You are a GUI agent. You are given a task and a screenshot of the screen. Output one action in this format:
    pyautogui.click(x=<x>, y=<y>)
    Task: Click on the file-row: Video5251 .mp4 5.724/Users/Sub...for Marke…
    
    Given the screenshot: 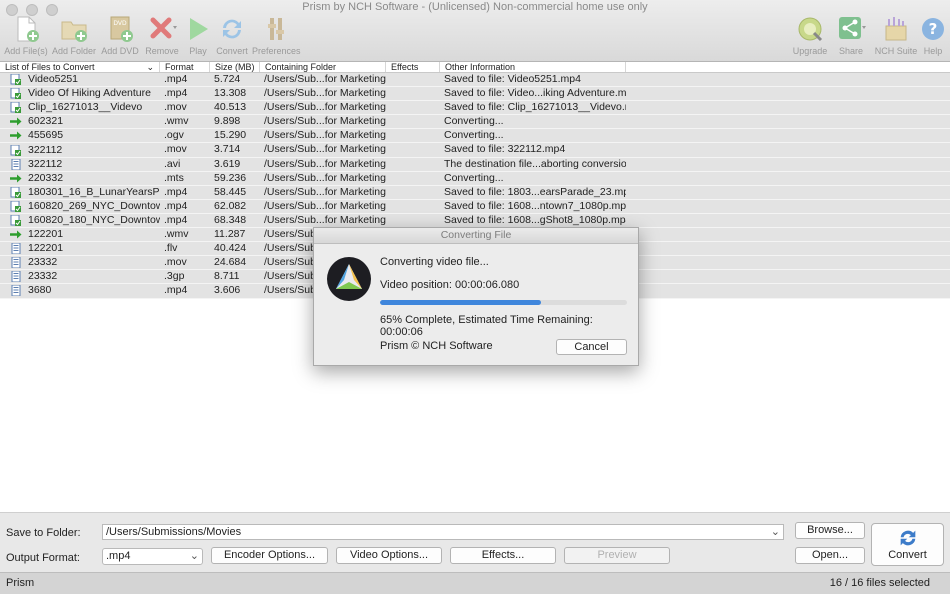 What is the action you would take?
    pyautogui.click(x=475, y=80)
    